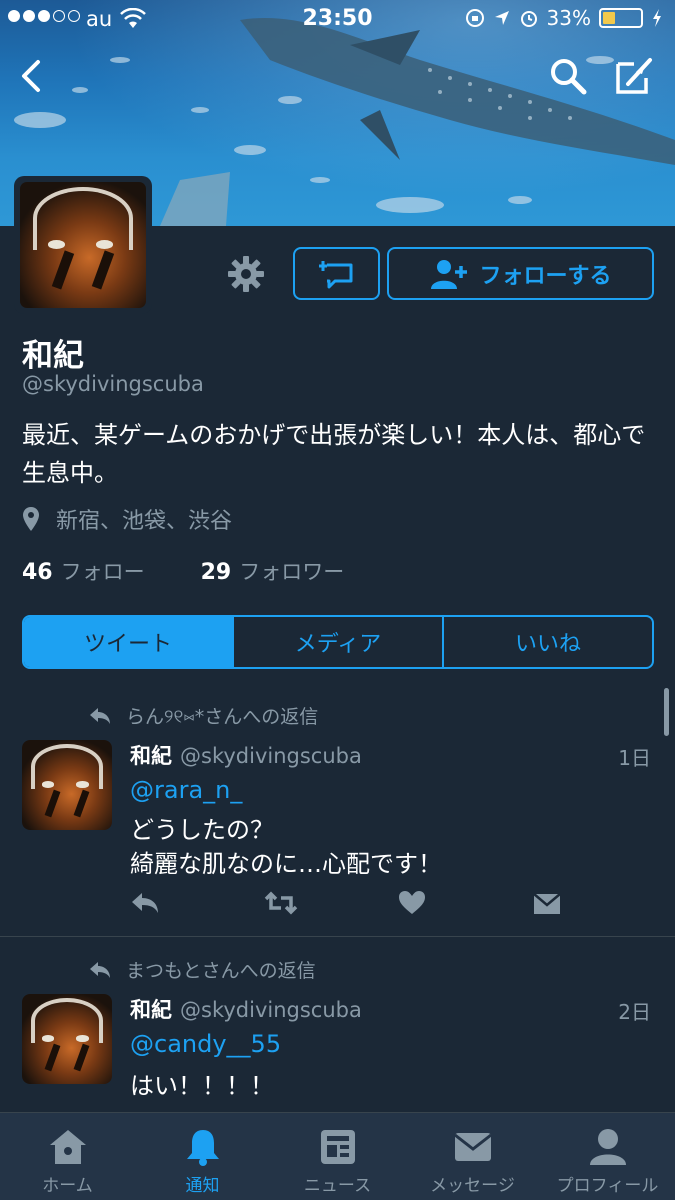 This screenshot has height=1200, width=675. What do you see at coordinates (246, 274) in the screenshot?
I see `settings-gear-icon` at bounding box center [246, 274].